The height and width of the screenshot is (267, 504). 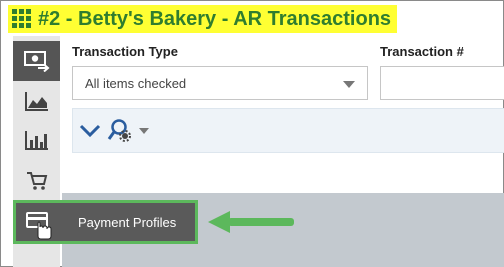 I want to click on transaction-type-label: Transaction Type, so click(x=125, y=51).